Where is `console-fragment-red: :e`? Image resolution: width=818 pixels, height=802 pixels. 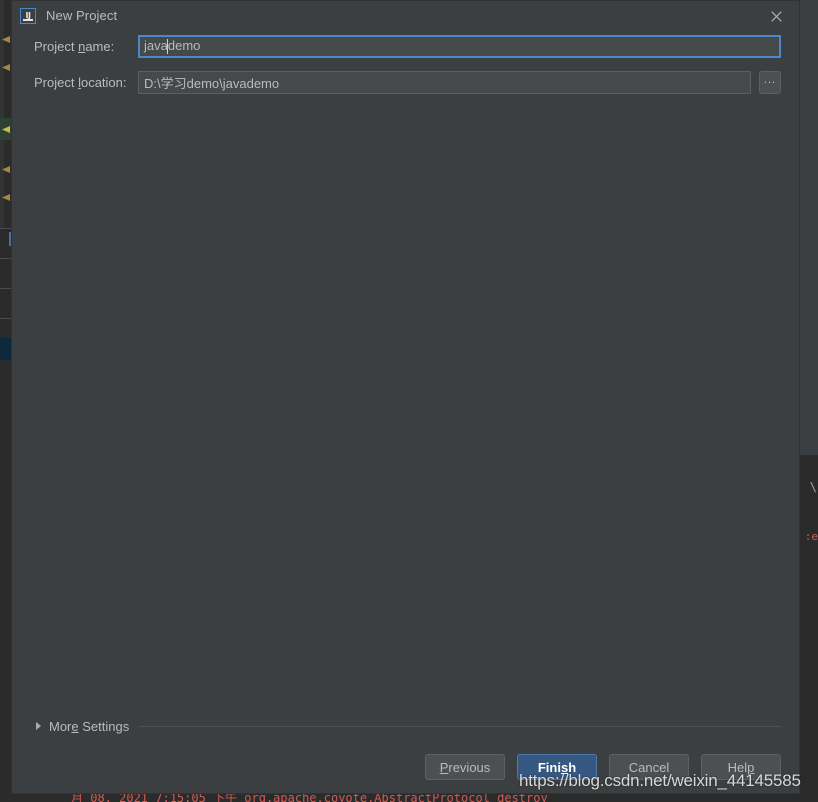
console-fragment-red: :e is located at coordinates (811, 536).